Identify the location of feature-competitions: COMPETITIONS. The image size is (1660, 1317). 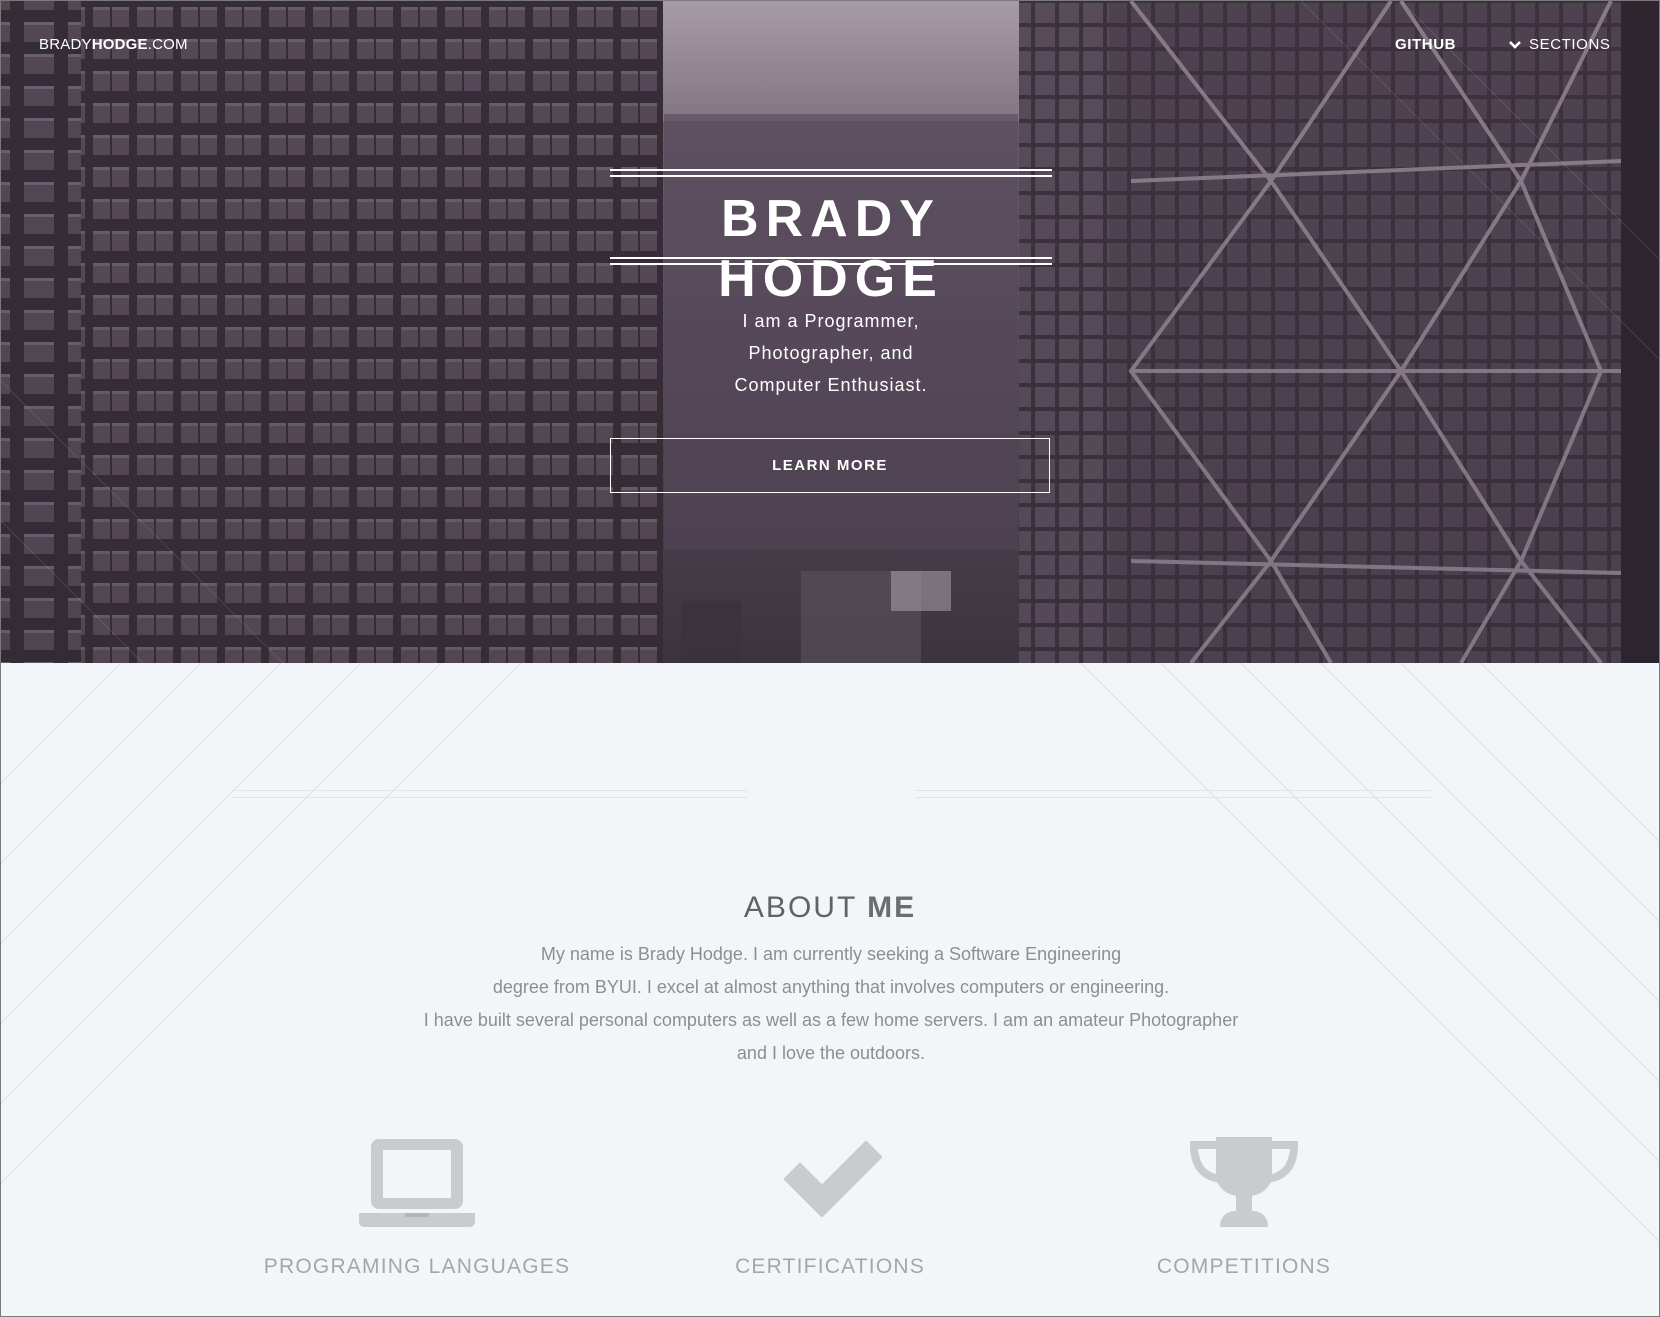
(1244, 1206).